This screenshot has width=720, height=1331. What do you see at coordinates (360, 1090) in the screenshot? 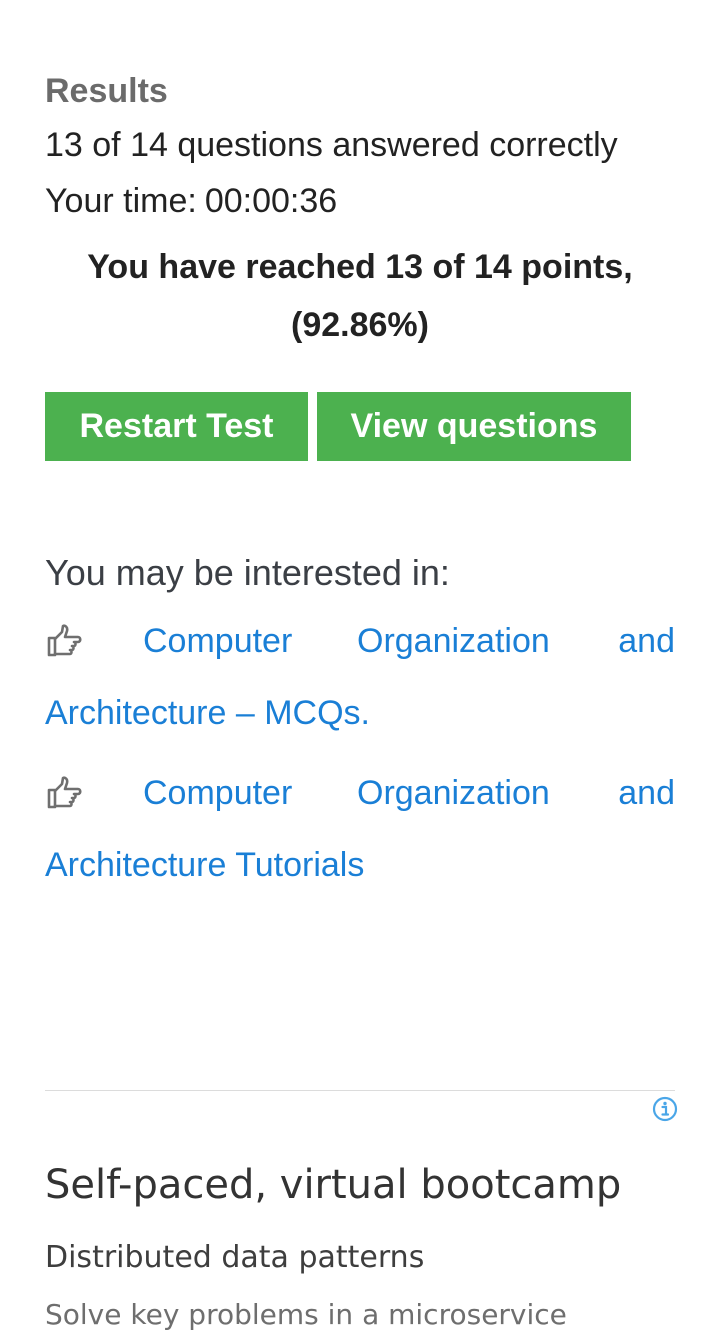
I see `ad-divider` at bounding box center [360, 1090].